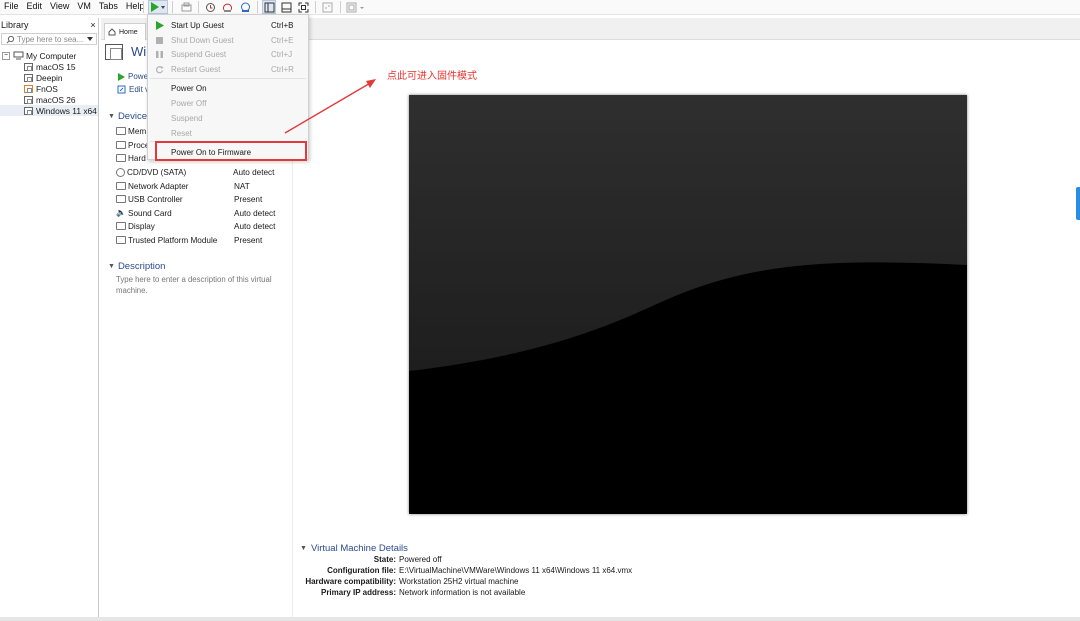  Describe the element at coordinates (330, 106) in the screenshot. I see `annotation-arrow` at that location.